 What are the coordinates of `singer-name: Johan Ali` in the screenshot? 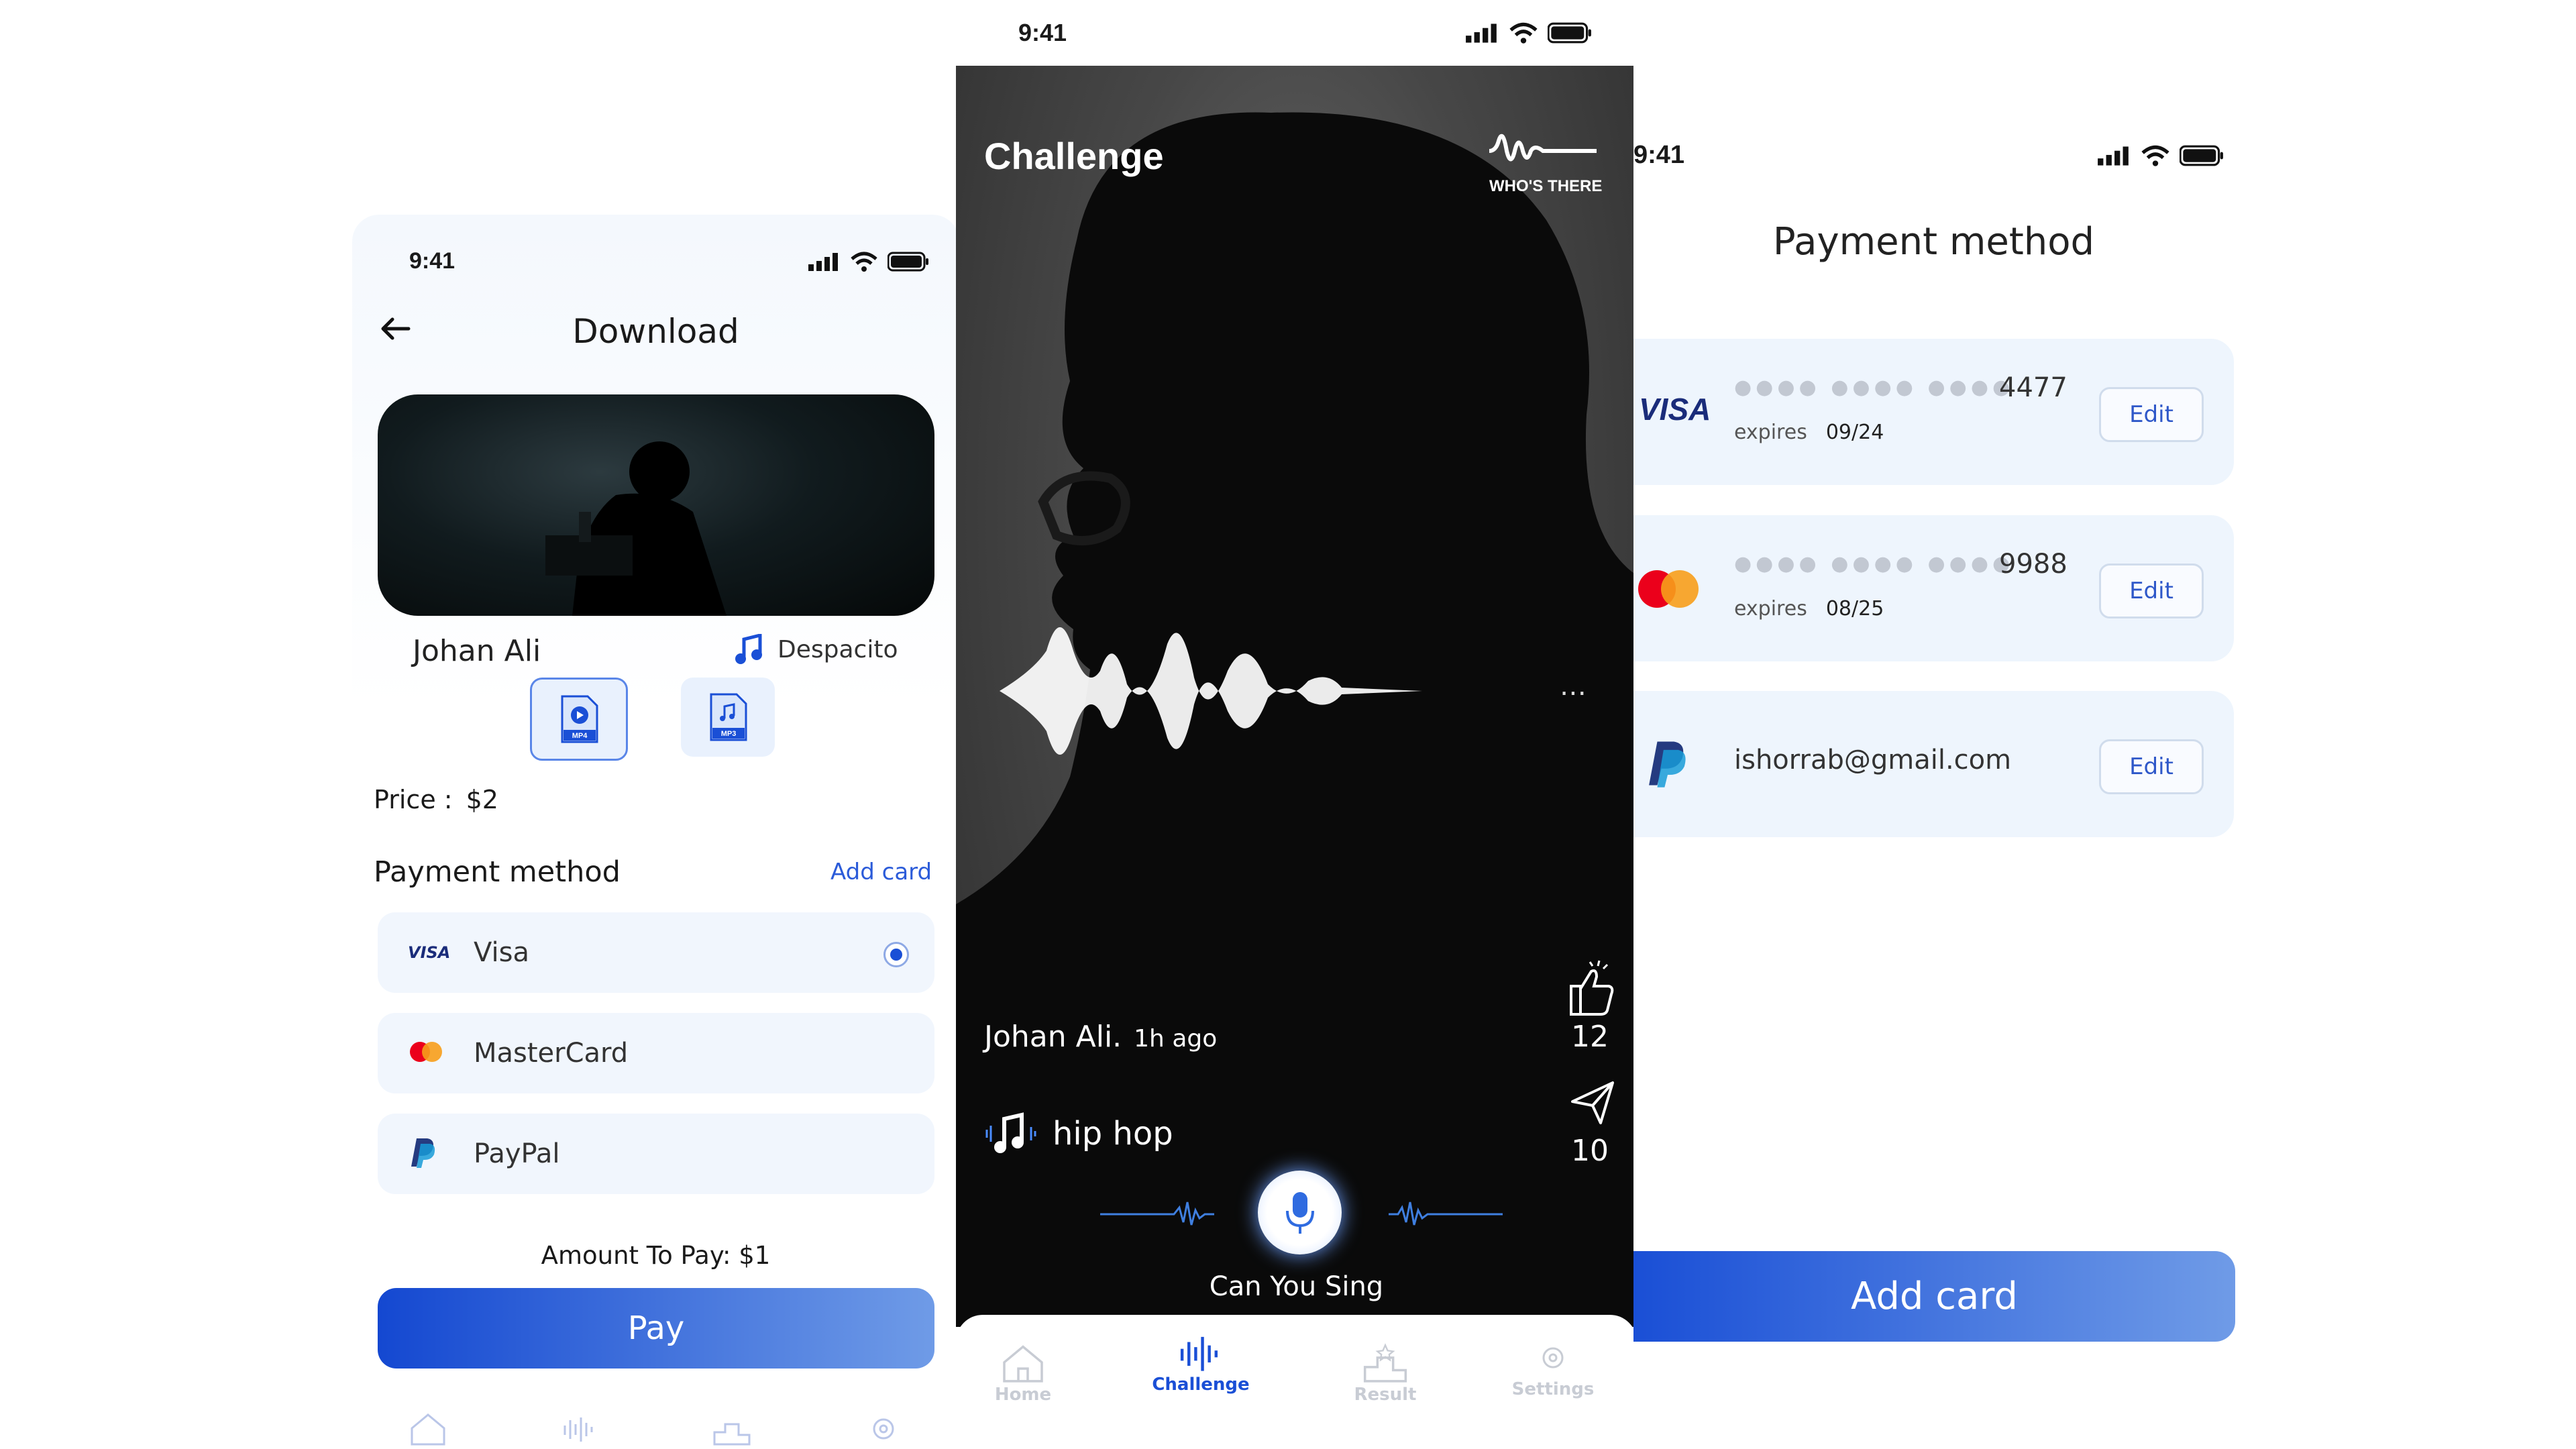 It's located at (477, 651).